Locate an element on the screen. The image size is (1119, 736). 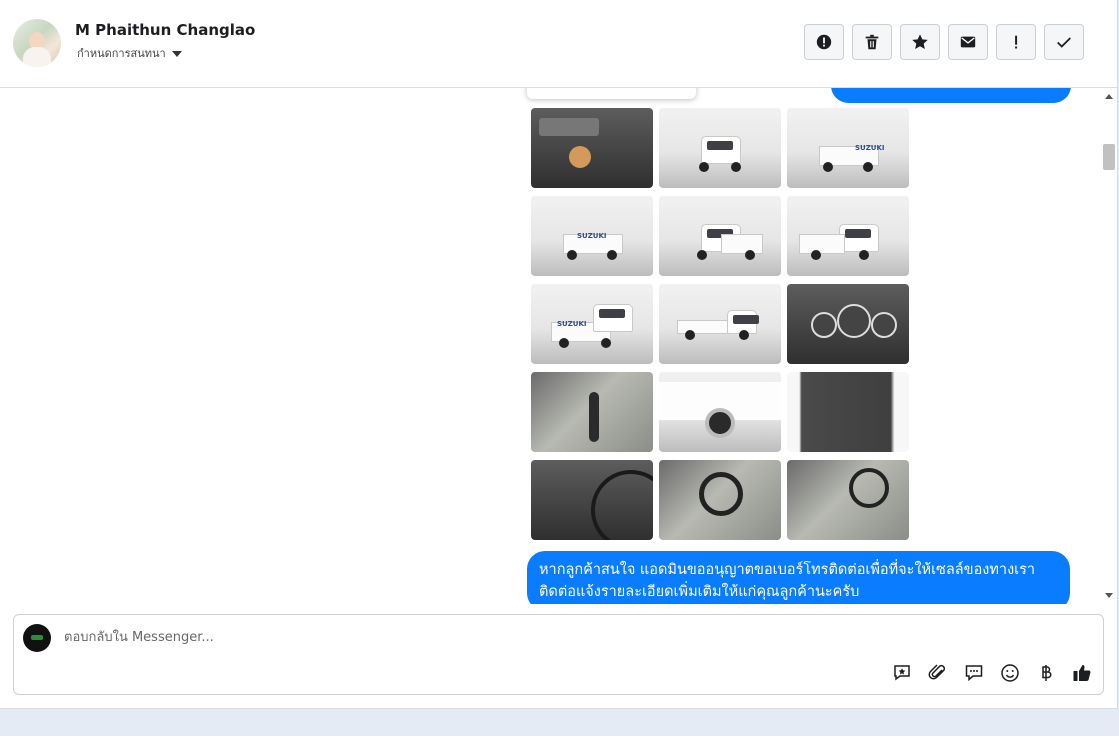
thread-scrollbar is located at coordinates (1109, 346).